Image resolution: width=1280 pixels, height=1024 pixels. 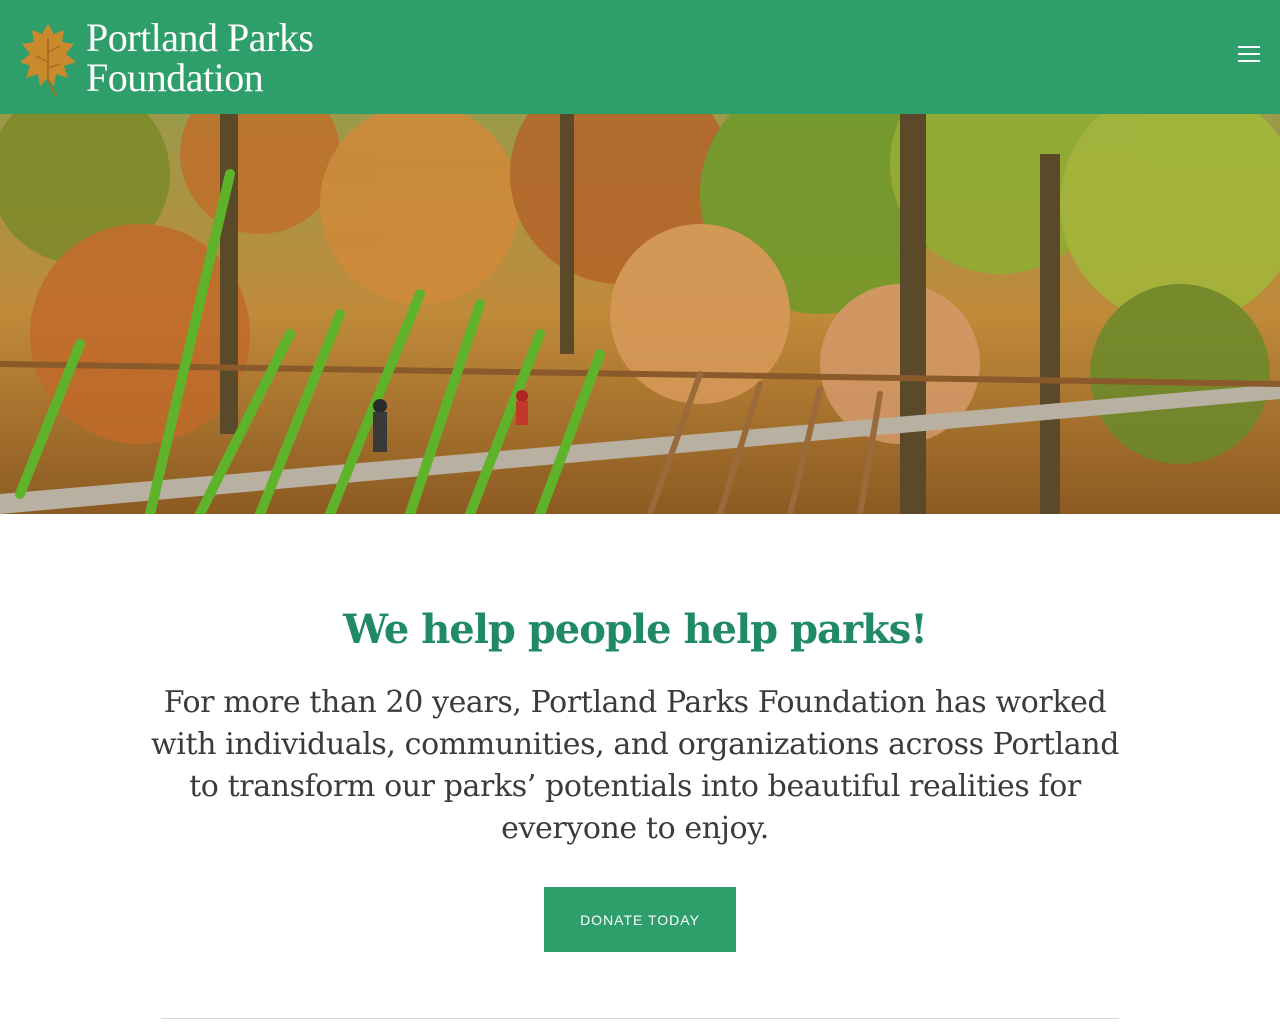 What do you see at coordinates (48, 60) in the screenshot?
I see `leaf-icon` at bounding box center [48, 60].